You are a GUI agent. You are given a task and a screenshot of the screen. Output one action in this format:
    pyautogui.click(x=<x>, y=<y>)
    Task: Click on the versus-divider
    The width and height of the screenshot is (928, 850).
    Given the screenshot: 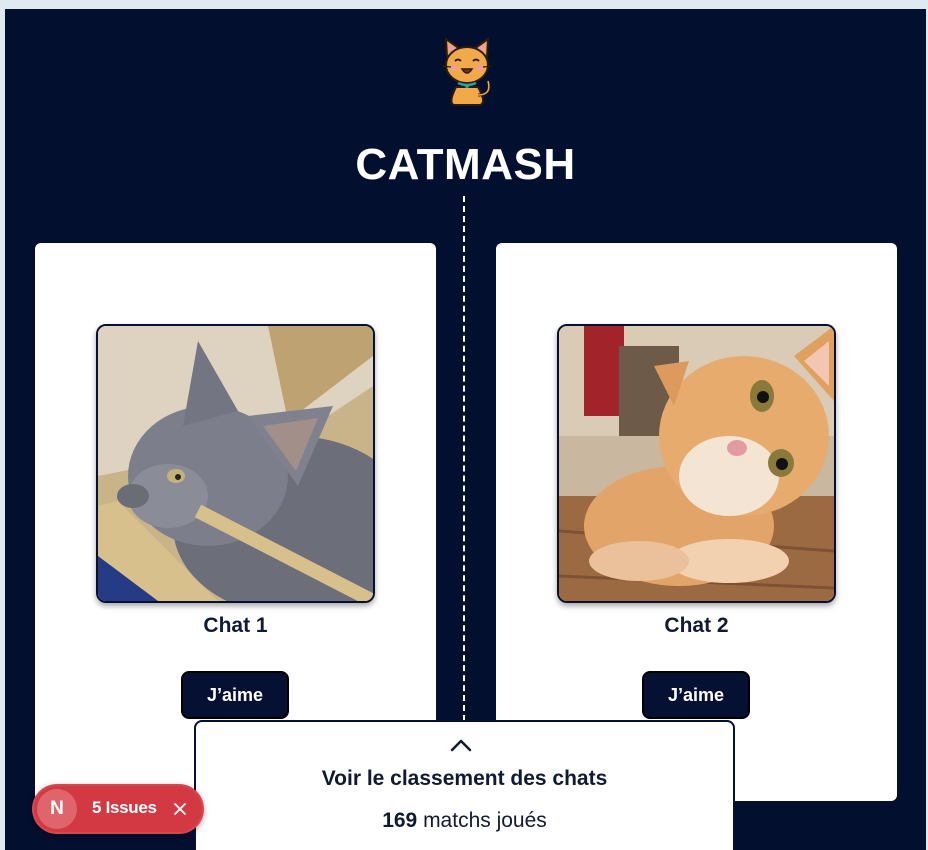 What is the action you would take?
    pyautogui.click(x=464, y=463)
    